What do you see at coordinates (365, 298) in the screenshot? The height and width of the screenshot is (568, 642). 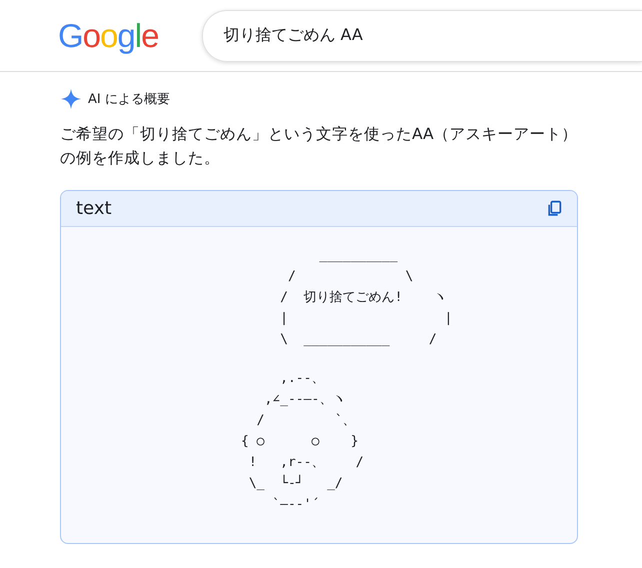 I see `ascii-art: __________ / \ / 切り捨てごめん! ヽ | | \ ___________ /` at bounding box center [365, 298].